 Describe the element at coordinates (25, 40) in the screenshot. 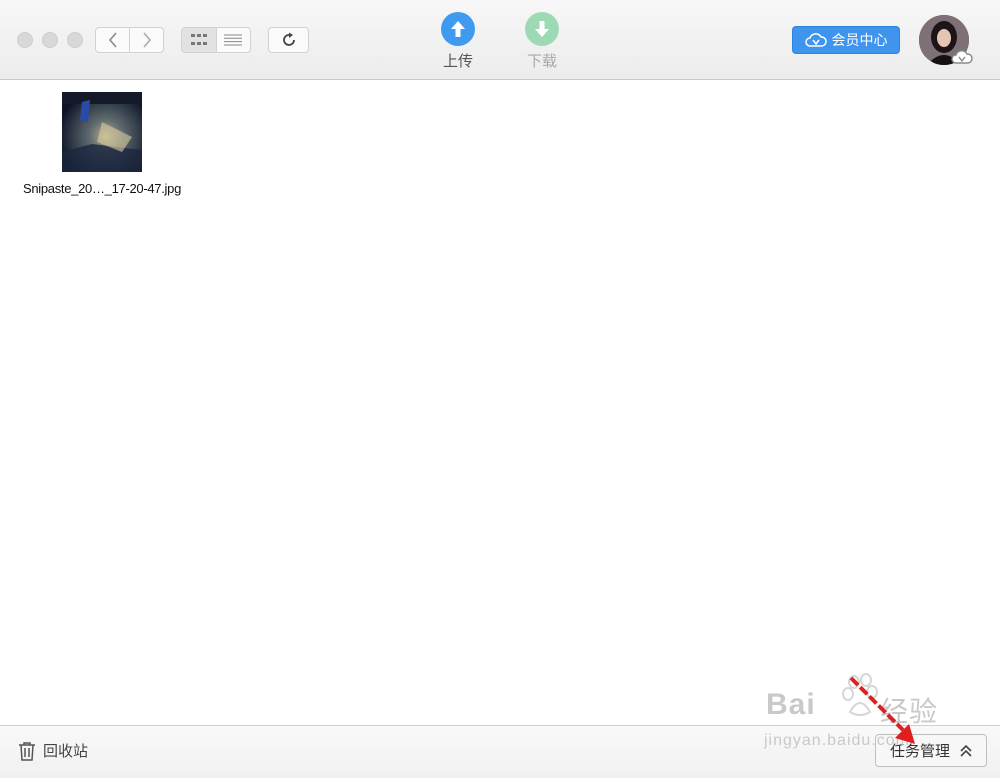

I see `window-close-button` at that location.